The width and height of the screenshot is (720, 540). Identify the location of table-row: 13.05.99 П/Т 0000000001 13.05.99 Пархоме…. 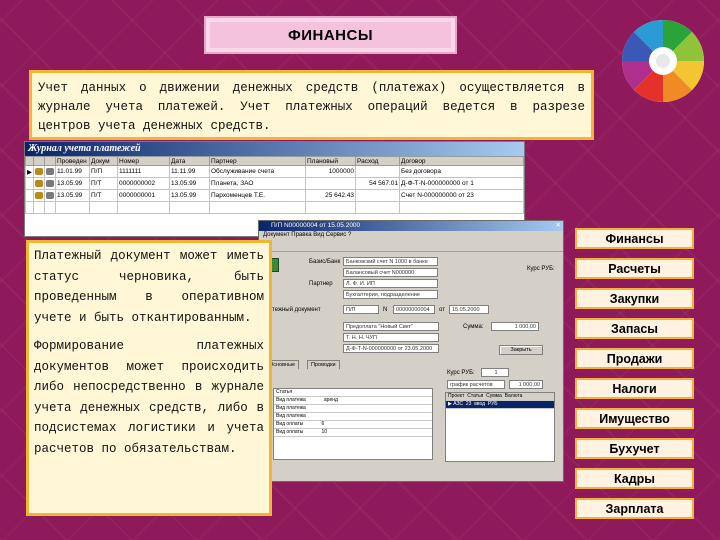
(274, 195).